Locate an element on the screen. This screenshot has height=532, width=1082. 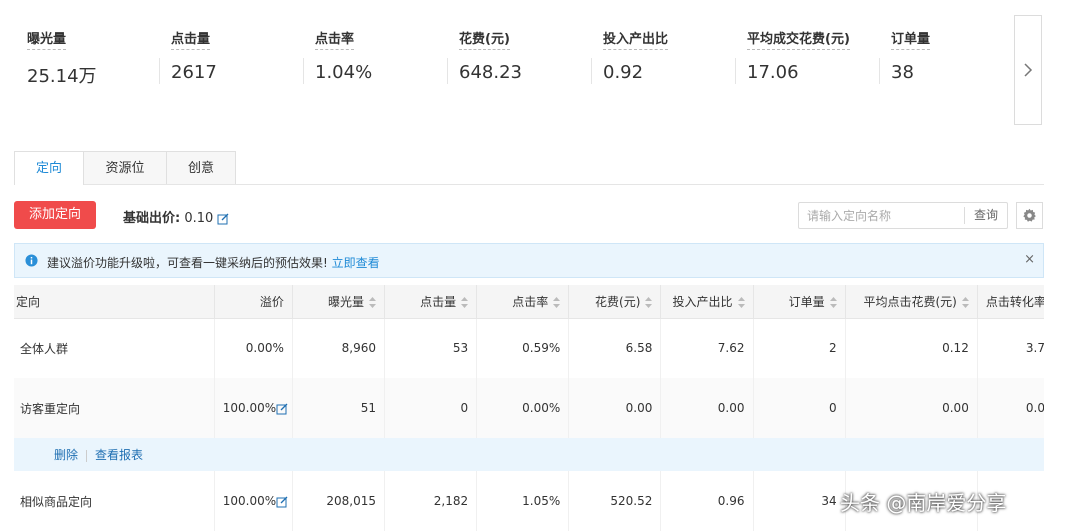
chevron-right-icon is located at coordinates (1028, 70).